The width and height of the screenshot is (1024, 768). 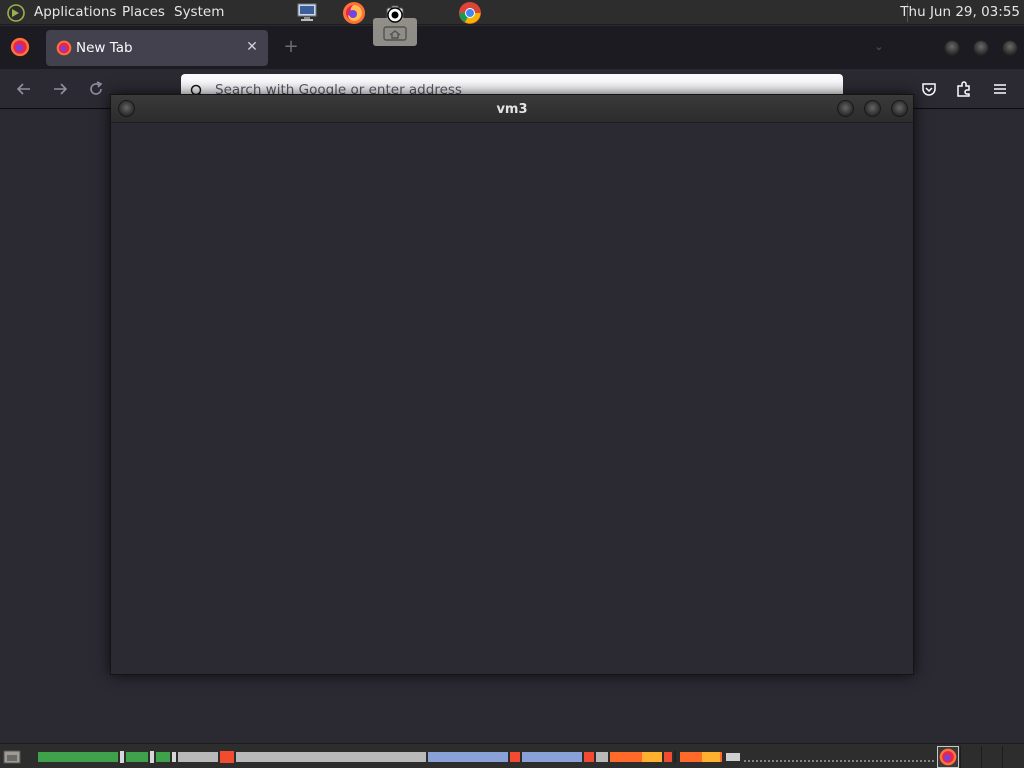 I want to click on panel-clock: Thu Jun 29, 03:55, so click(x=960, y=12).